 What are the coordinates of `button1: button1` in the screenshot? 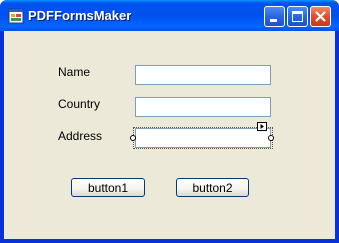 It's located at (108, 187).